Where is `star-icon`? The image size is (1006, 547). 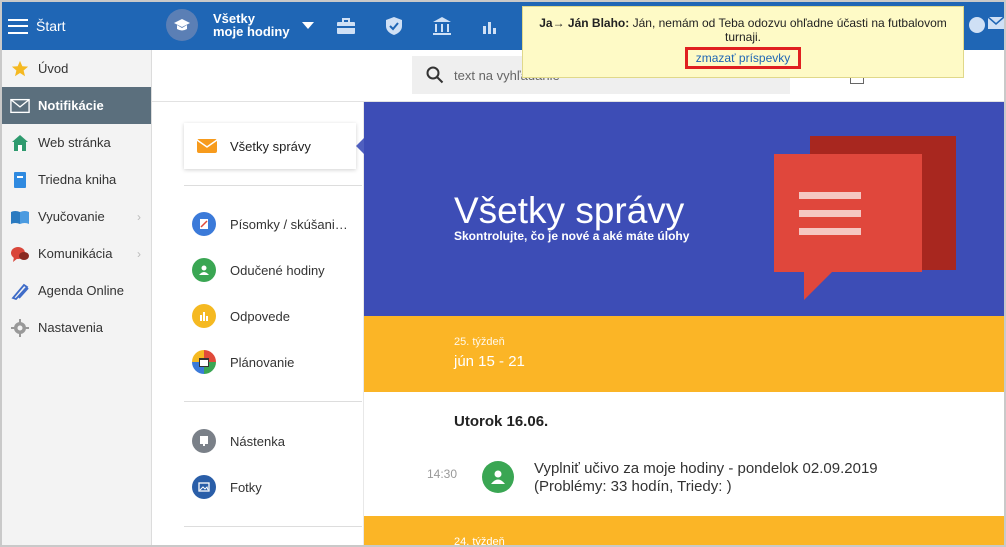
star-icon is located at coordinates (20, 69).